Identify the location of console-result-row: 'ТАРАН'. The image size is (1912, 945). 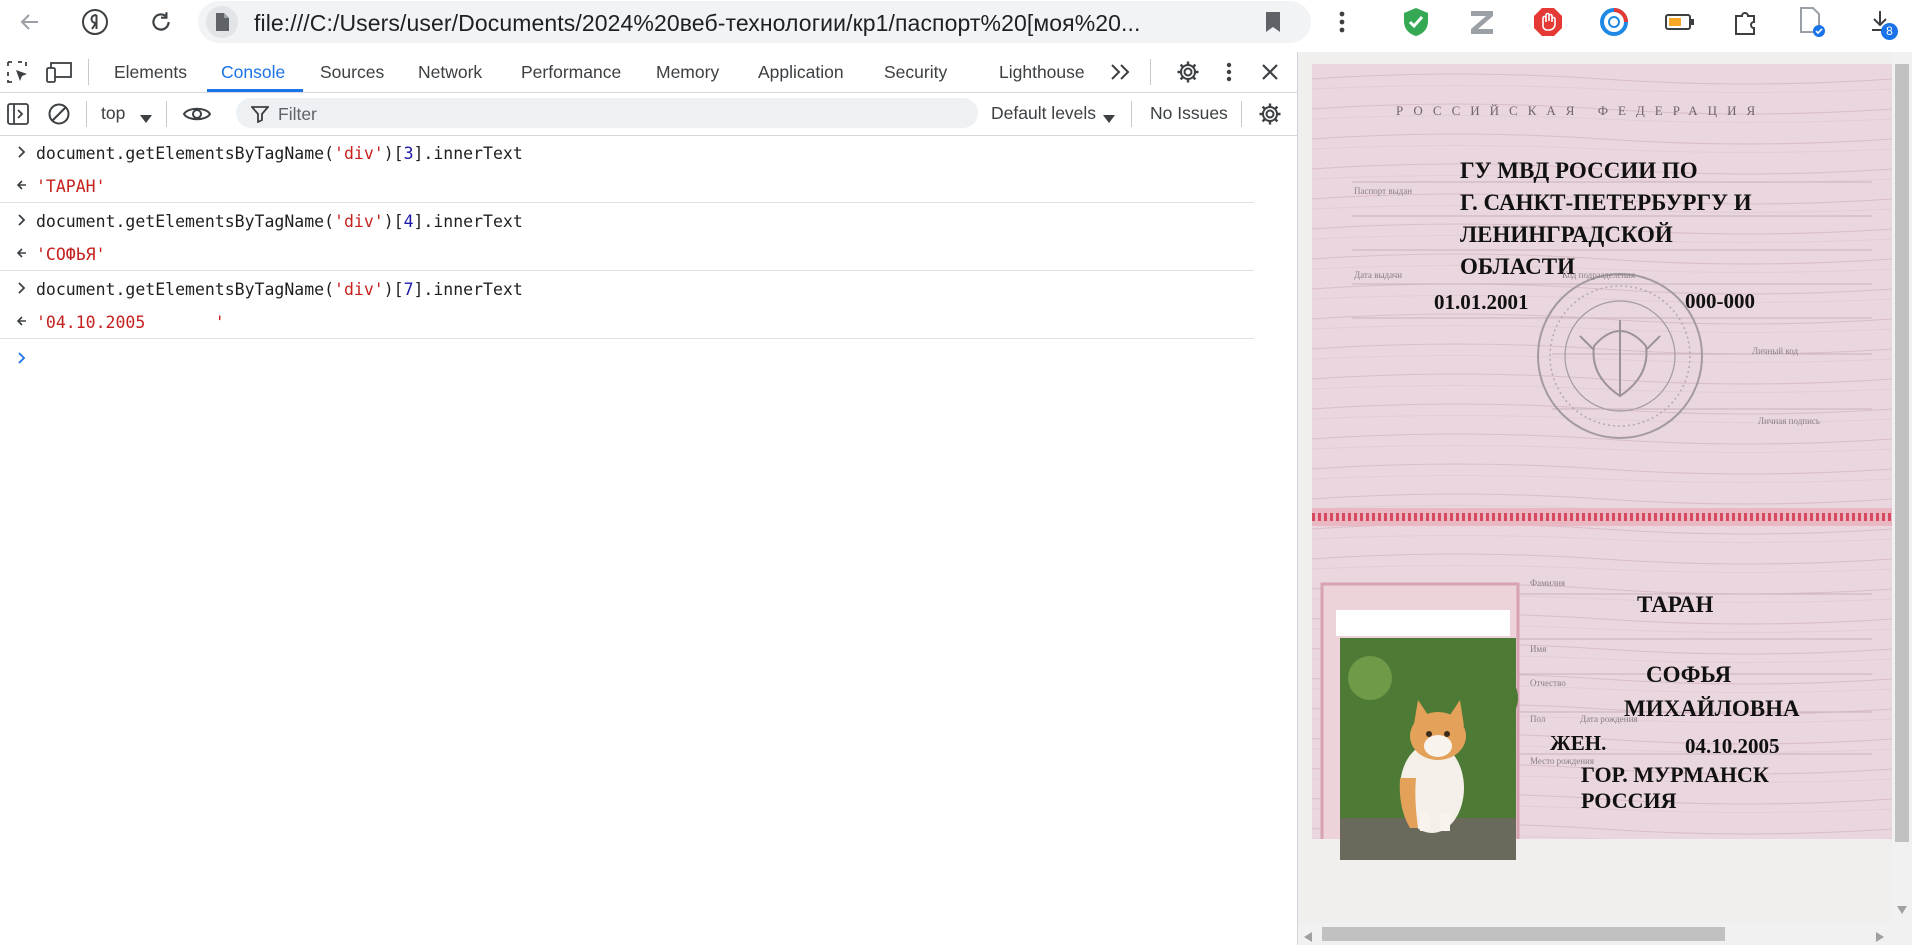
(627, 186).